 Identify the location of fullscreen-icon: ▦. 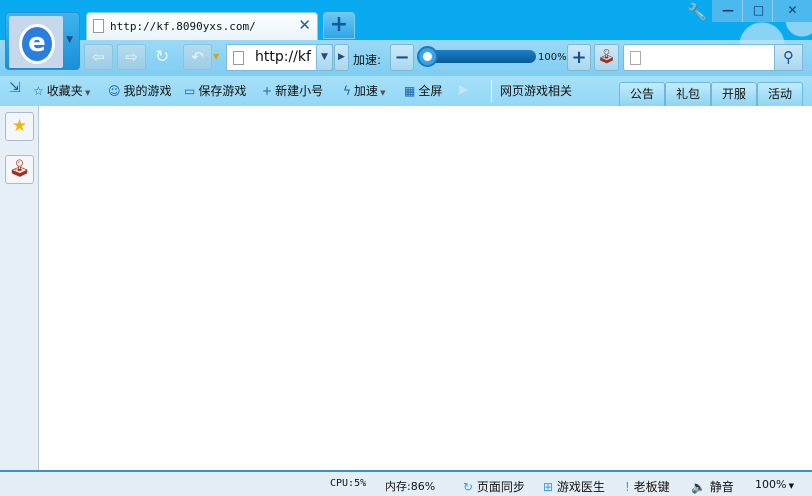
(410, 91).